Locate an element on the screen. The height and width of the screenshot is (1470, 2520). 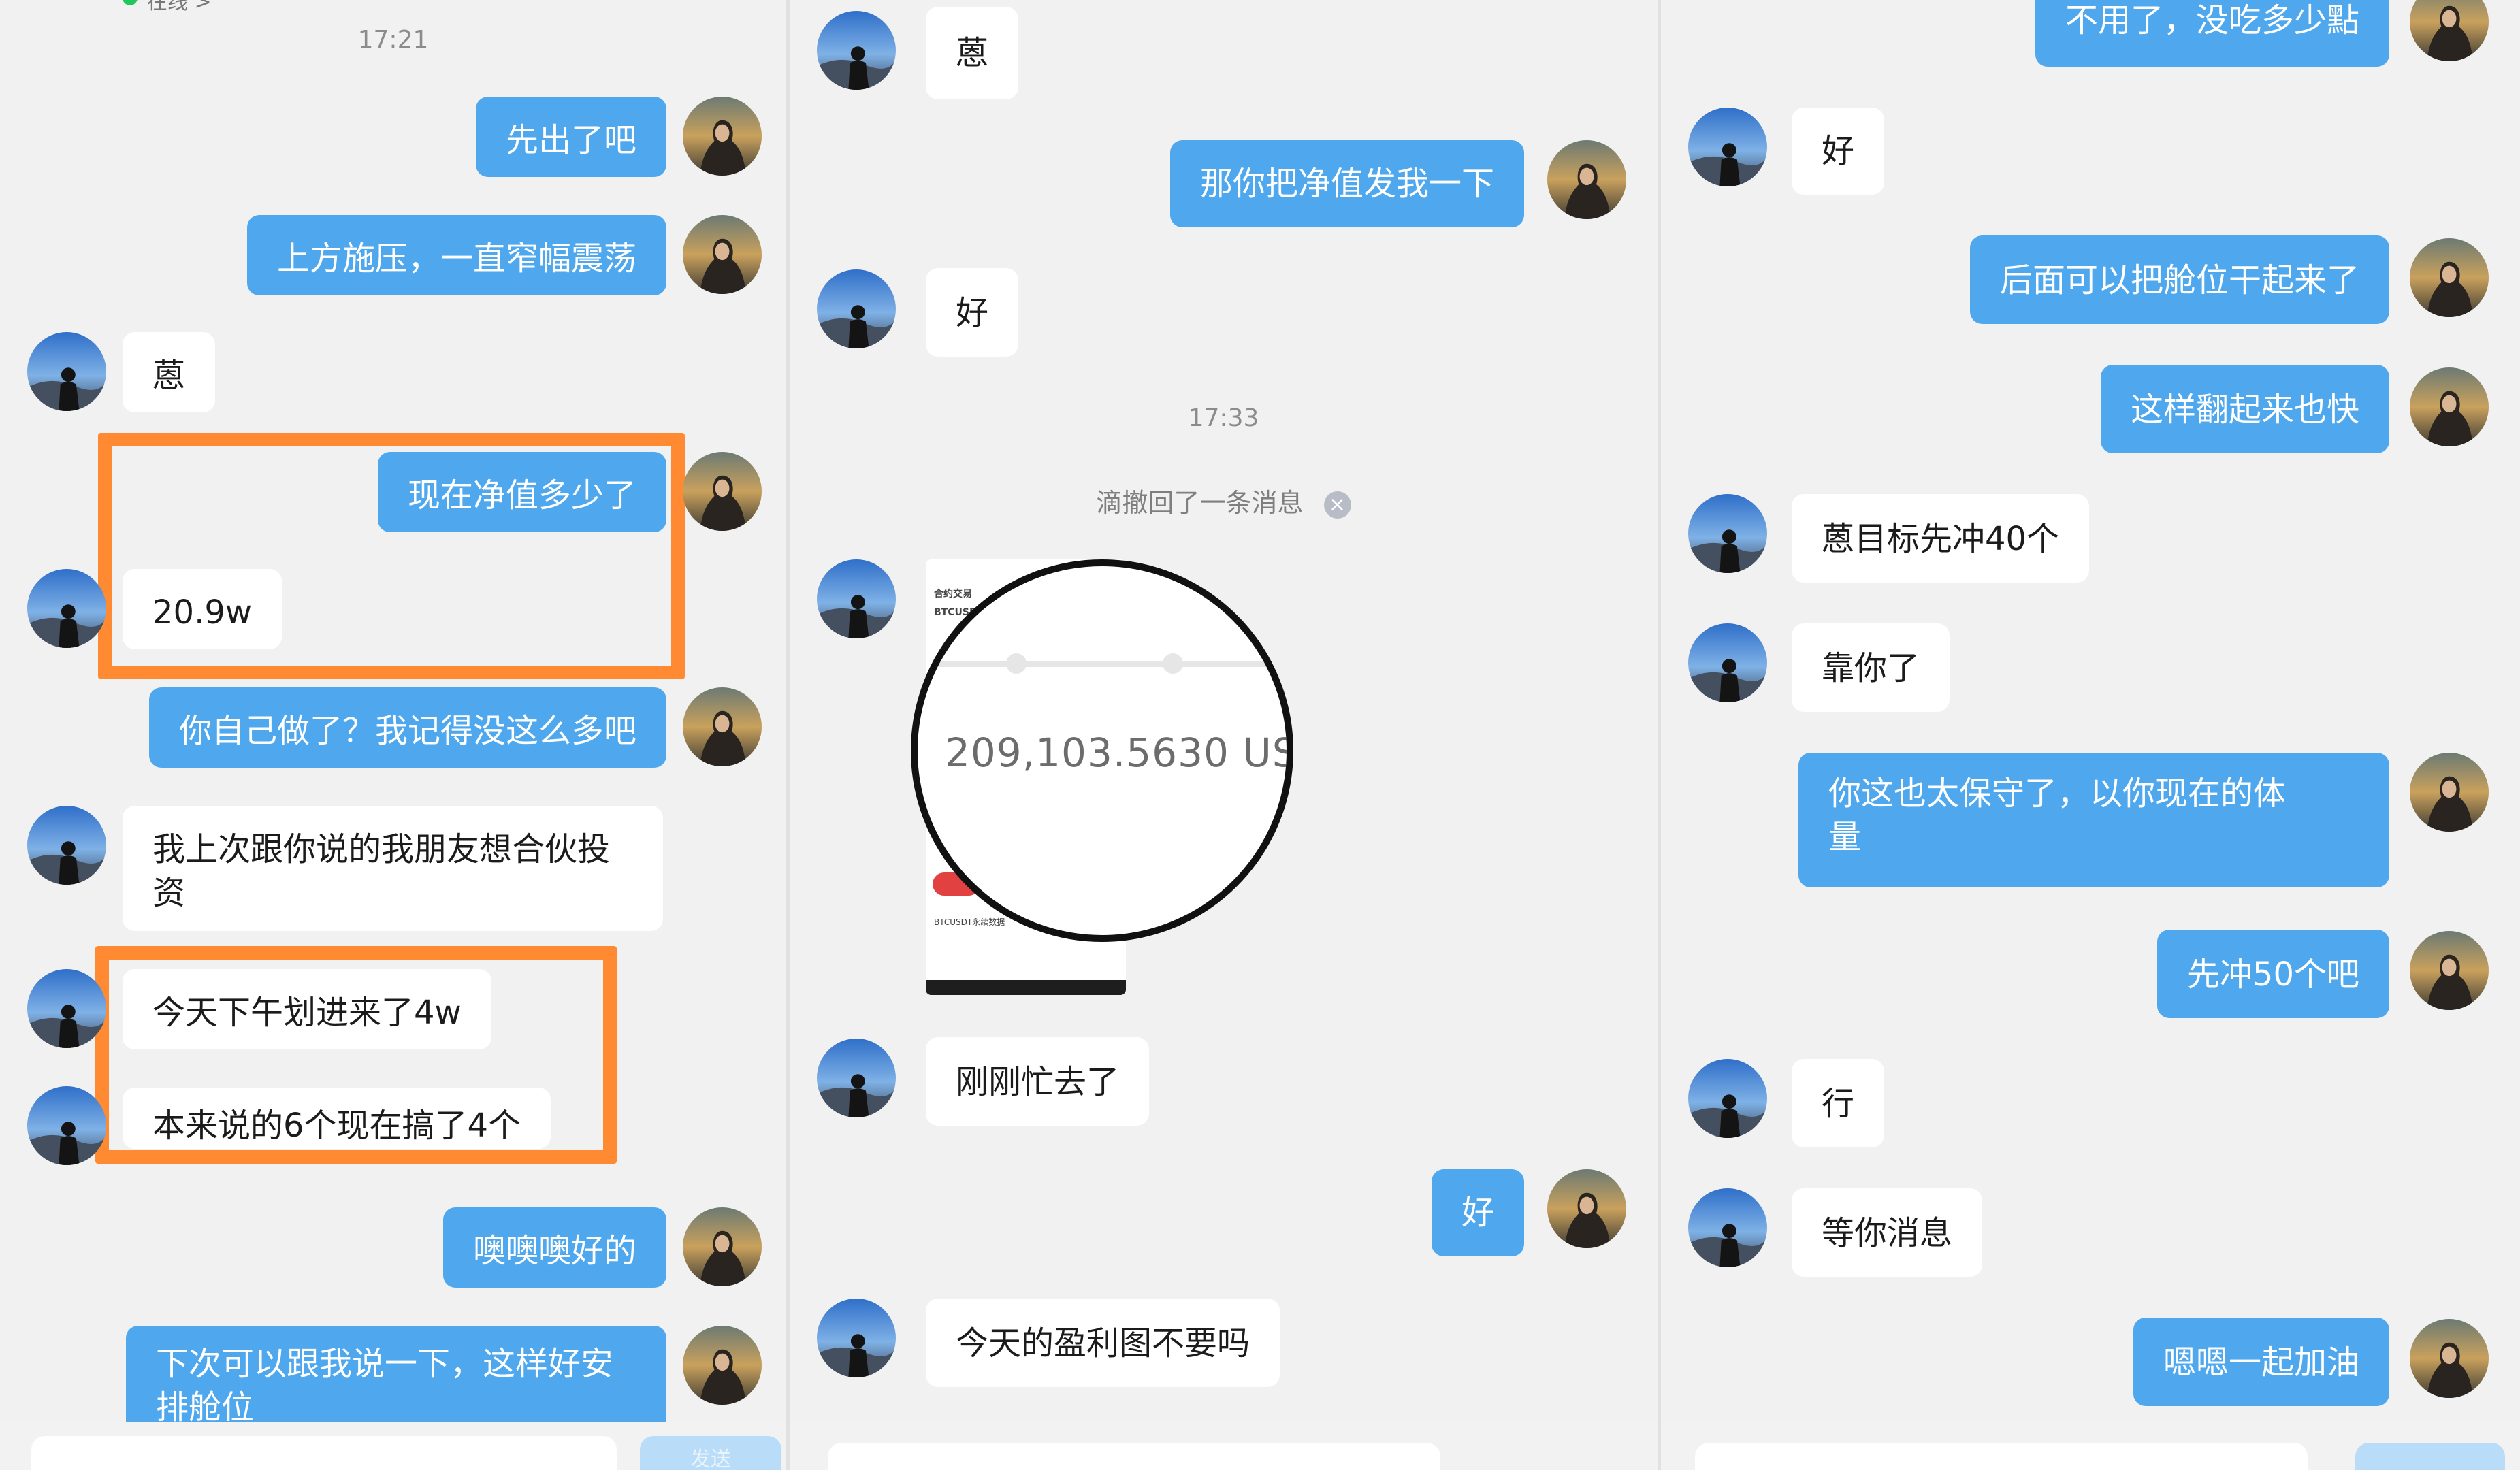
recall-notice: 滴撤回了一条消息 × is located at coordinates (1224, 501).